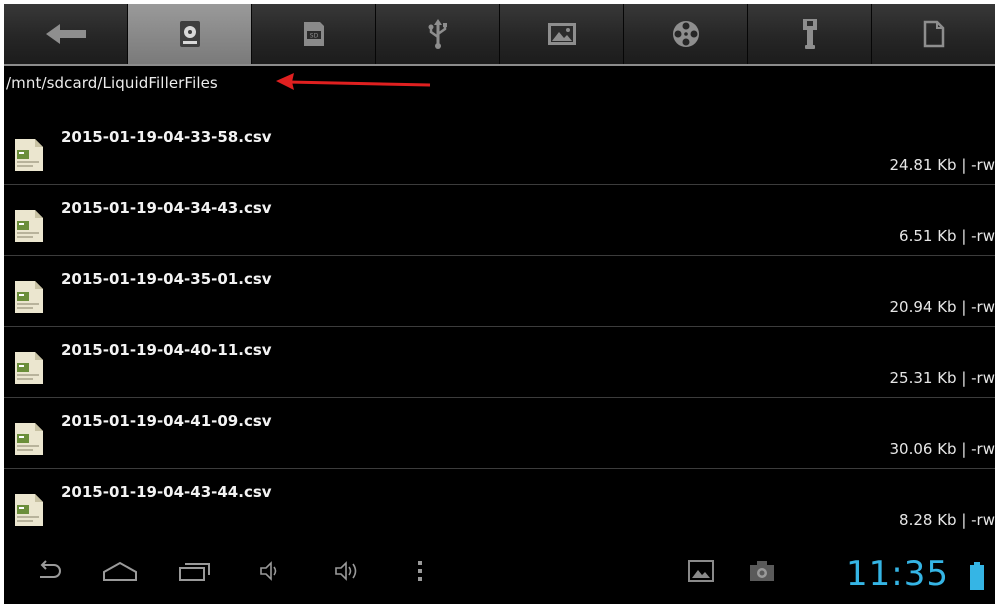 Image resolution: width=995 pixels, height=604 pixels. I want to click on back-arrow-icon, so click(65, 34).